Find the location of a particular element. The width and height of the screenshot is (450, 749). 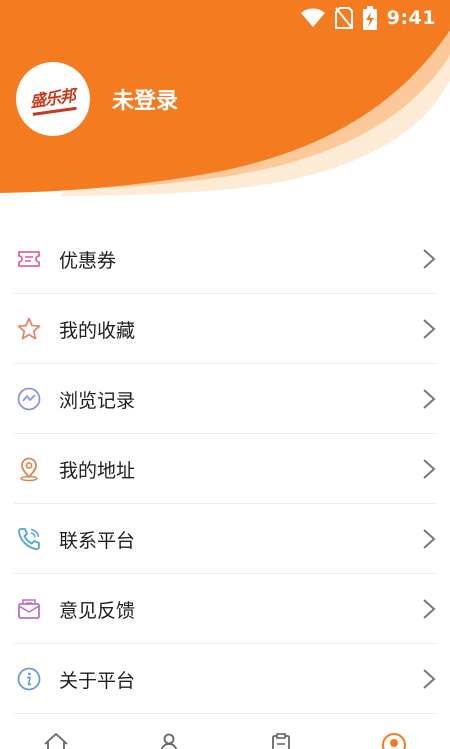

tab-home is located at coordinates (56, 738).